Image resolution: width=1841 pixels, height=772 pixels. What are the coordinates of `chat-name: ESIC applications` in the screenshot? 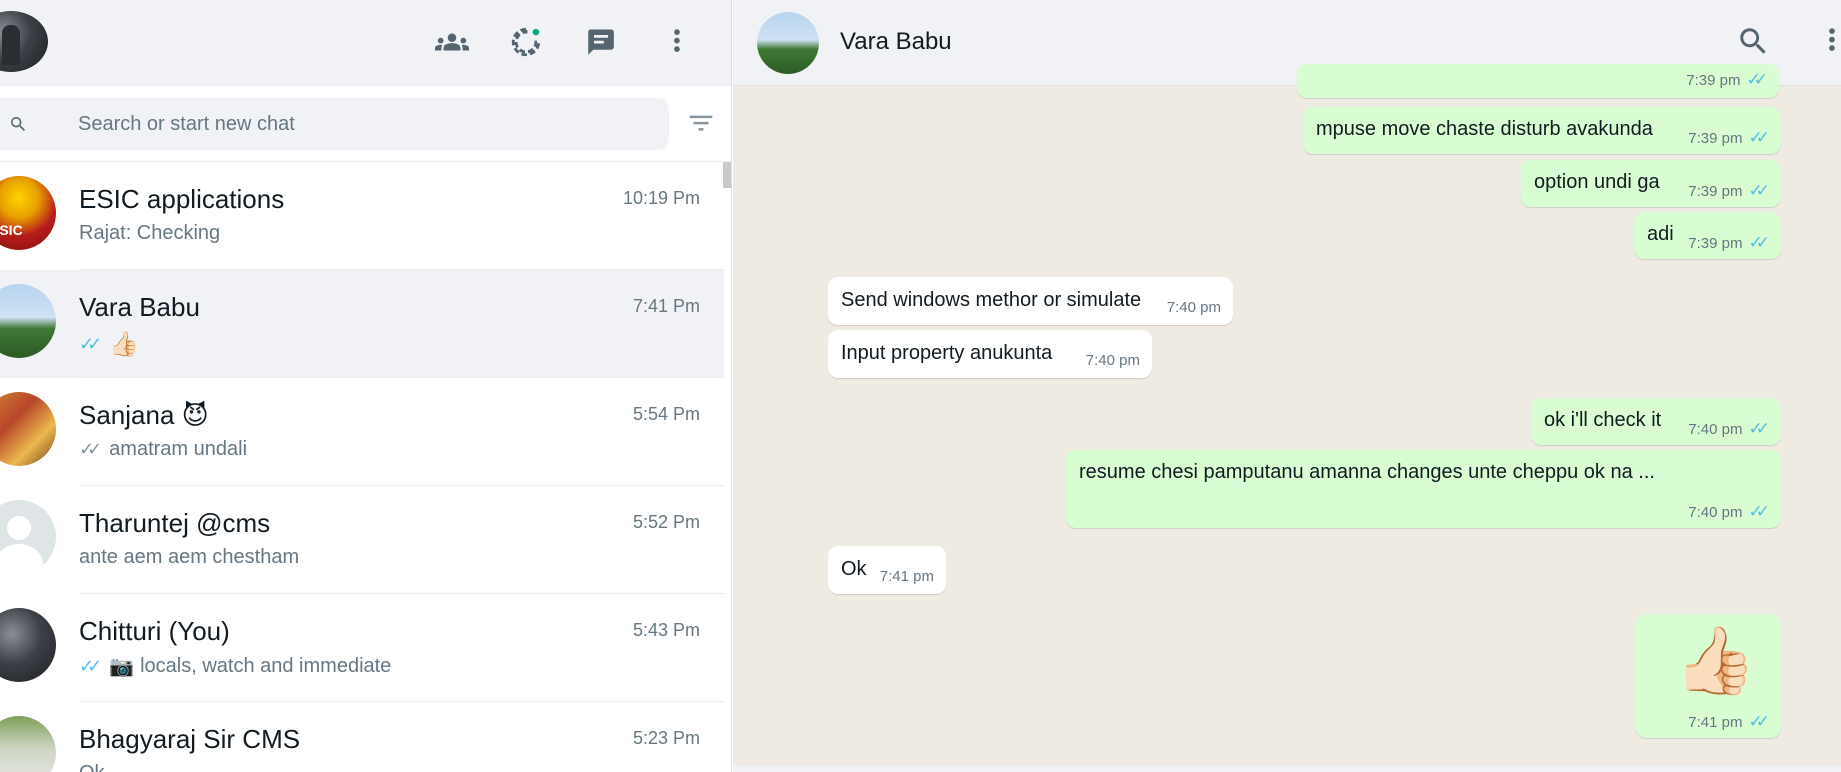 It's located at (182, 199).